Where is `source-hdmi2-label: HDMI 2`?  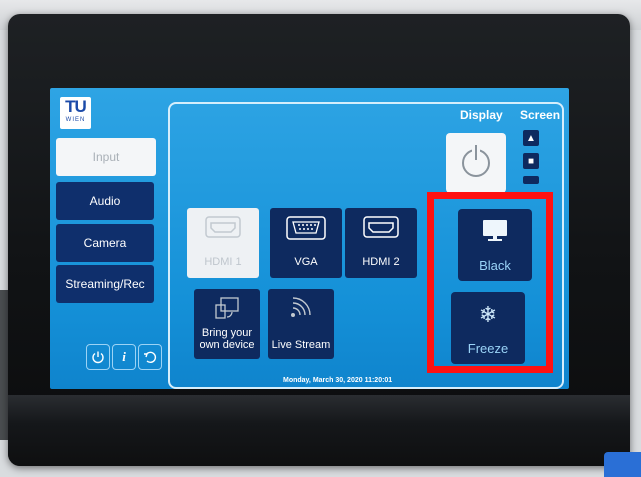
source-hdmi2-label: HDMI 2 is located at coordinates (381, 262).